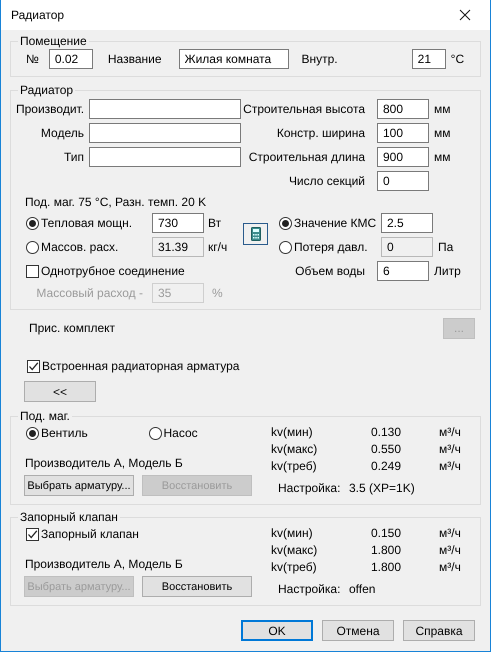 The width and height of the screenshot is (491, 652). Describe the element at coordinates (407, 223) in the screenshot. I see `input-field: 2.5` at that location.